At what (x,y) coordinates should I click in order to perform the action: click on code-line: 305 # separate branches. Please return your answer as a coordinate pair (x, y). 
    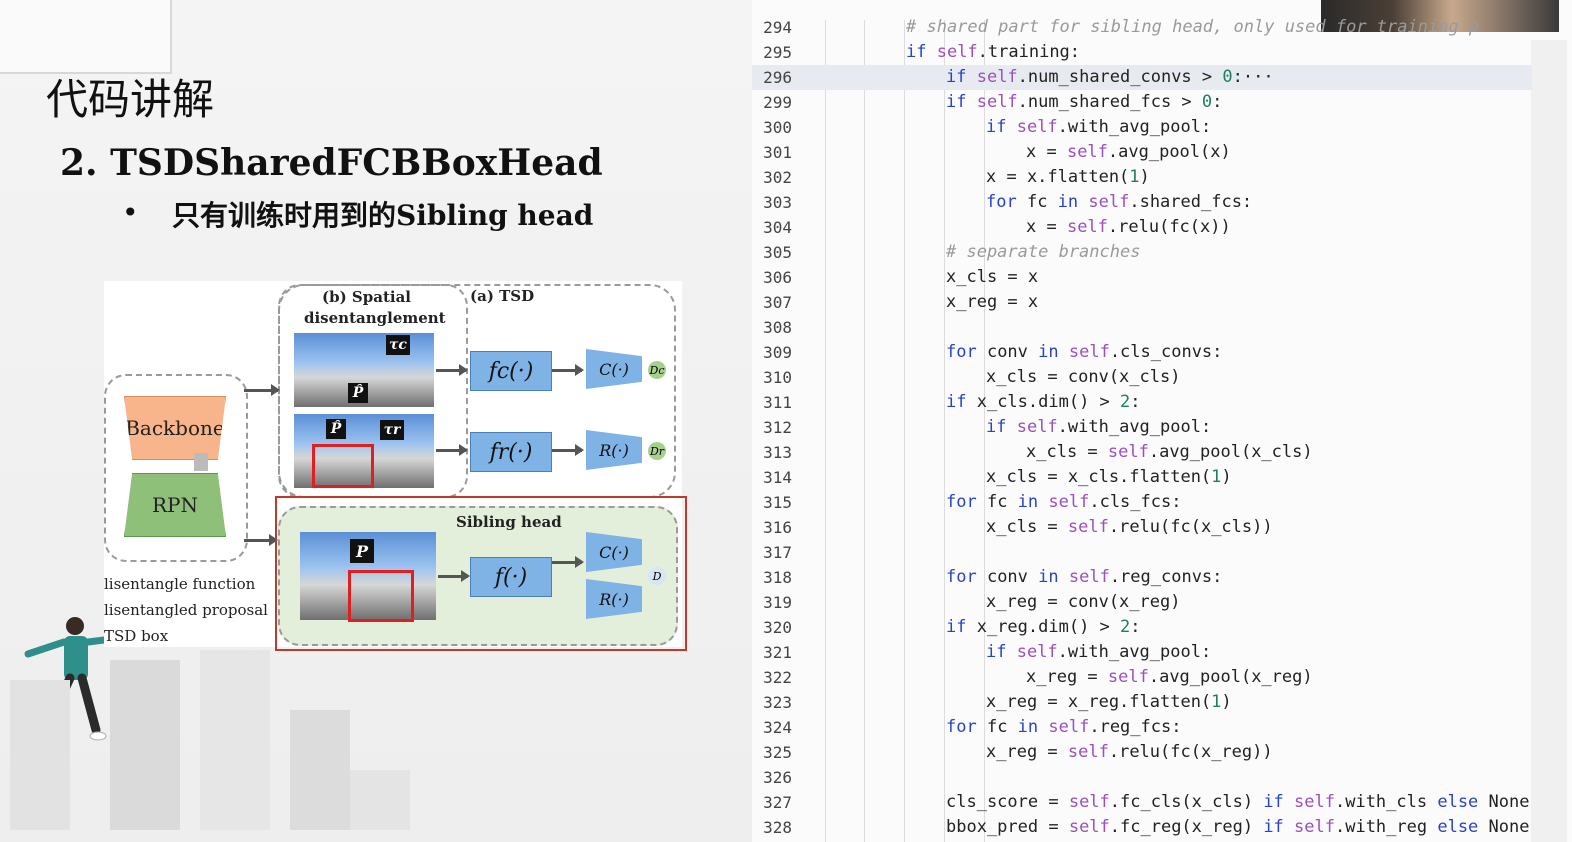
    Looking at the image, I should click on (1142, 252).